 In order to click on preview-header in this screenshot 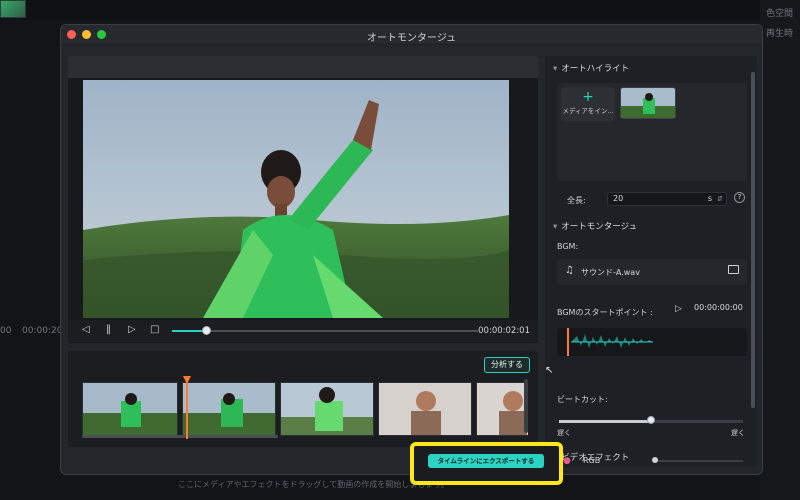, I will do `click(303, 67)`.